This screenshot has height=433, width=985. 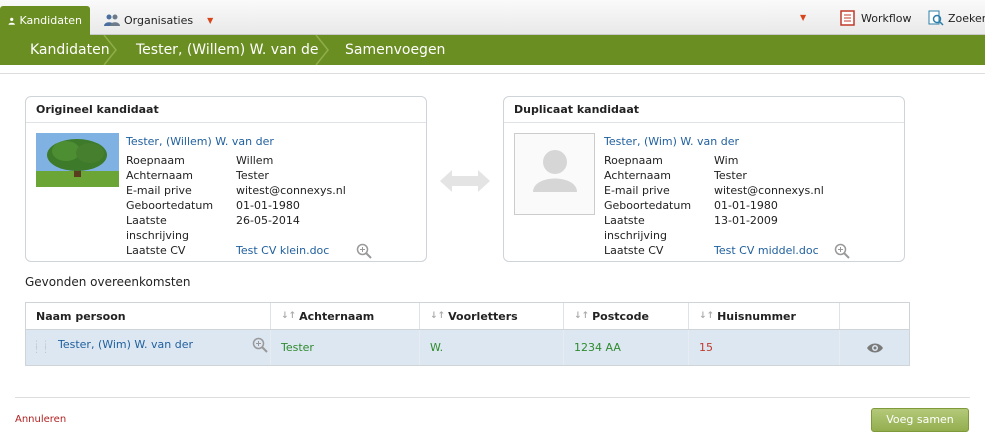 What do you see at coordinates (148, 316) in the screenshot?
I see `column-header: Naam persoon` at bounding box center [148, 316].